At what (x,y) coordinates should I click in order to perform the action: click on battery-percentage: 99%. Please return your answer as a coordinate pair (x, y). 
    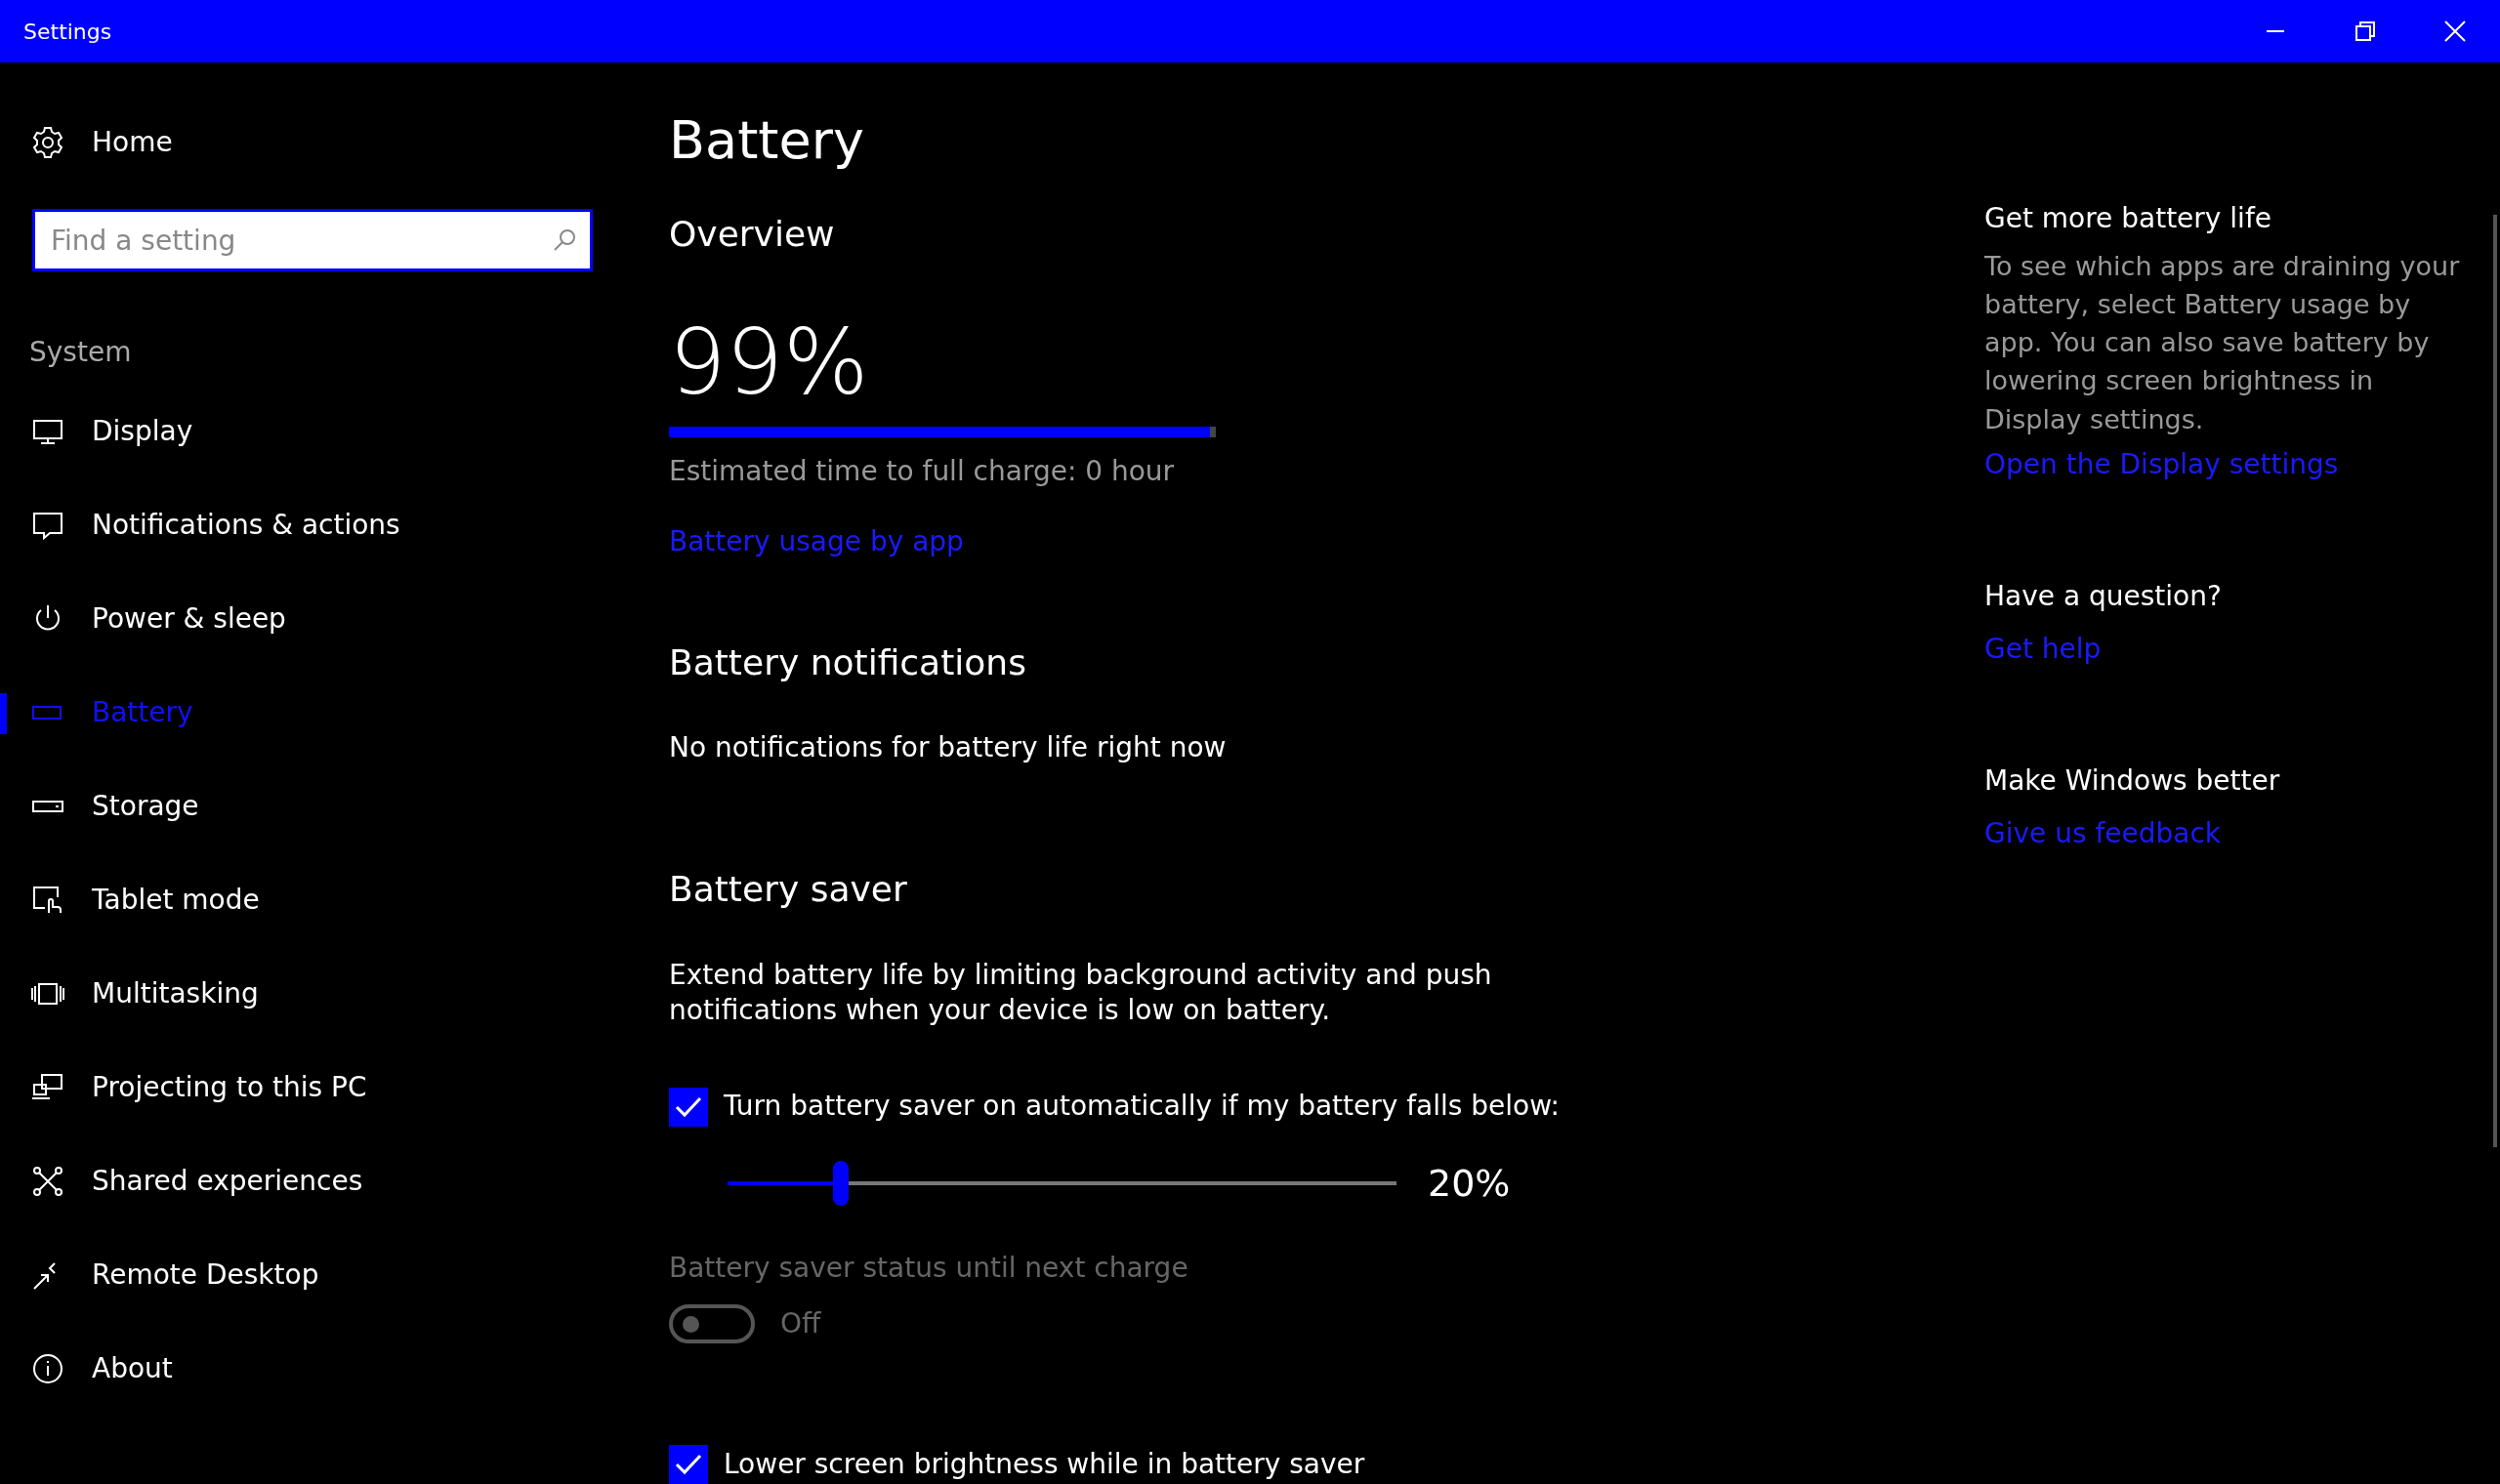
    Looking at the image, I should click on (769, 363).